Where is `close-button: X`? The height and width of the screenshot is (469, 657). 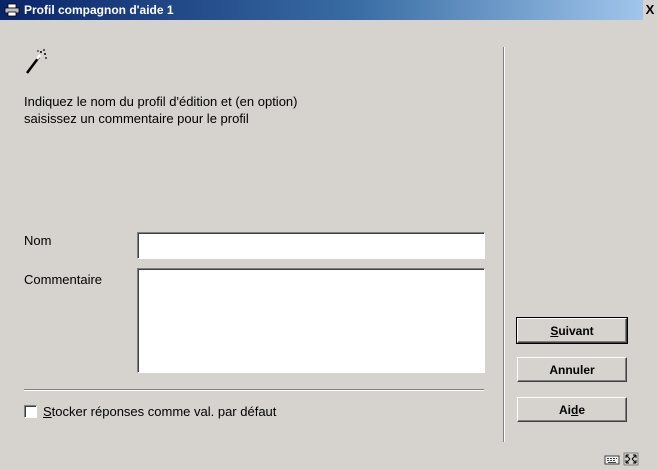
close-button: X is located at coordinates (650, 10).